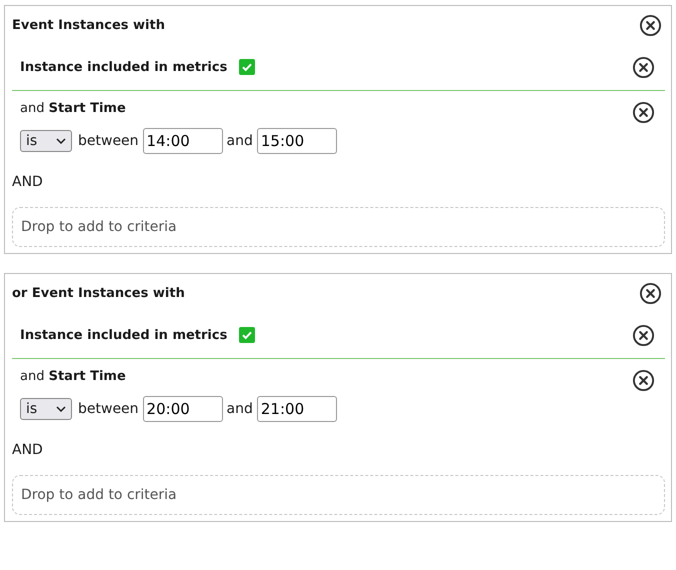 The height and width of the screenshot is (570, 676). Describe the element at coordinates (88, 25) in the screenshot. I see `panel-title: Event Instances with` at that location.